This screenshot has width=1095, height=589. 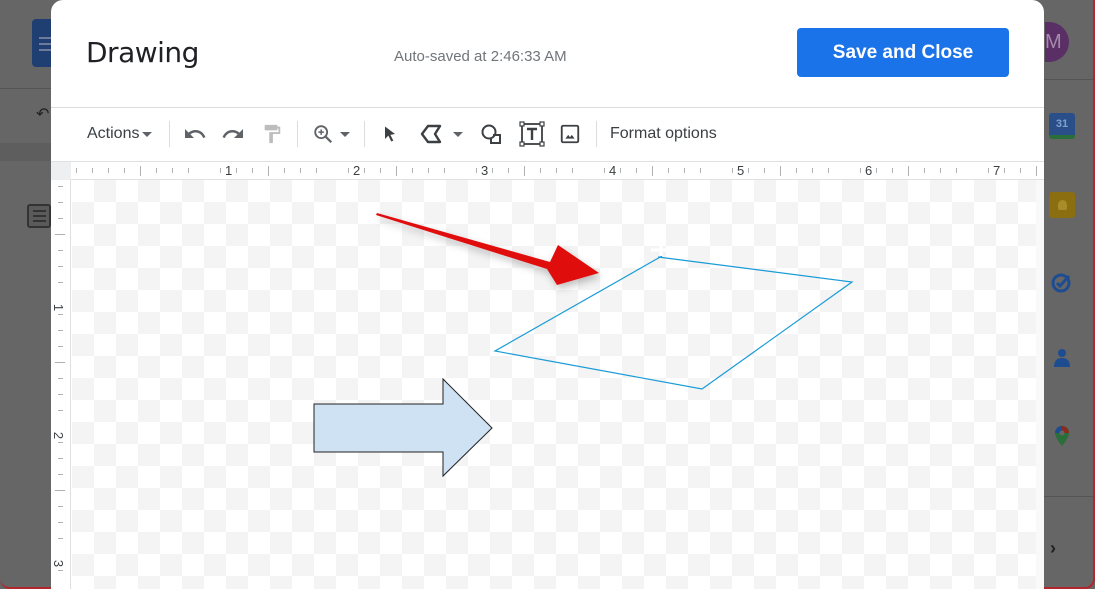 I want to click on document-outline-icon, so click(x=39, y=216).